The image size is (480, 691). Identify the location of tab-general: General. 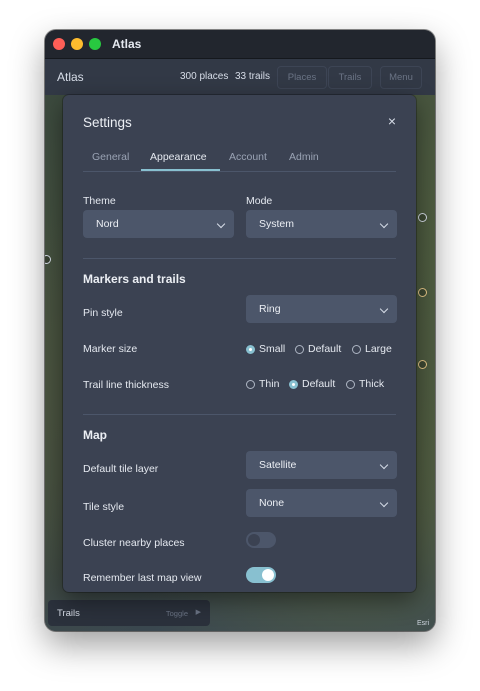
(110, 157).